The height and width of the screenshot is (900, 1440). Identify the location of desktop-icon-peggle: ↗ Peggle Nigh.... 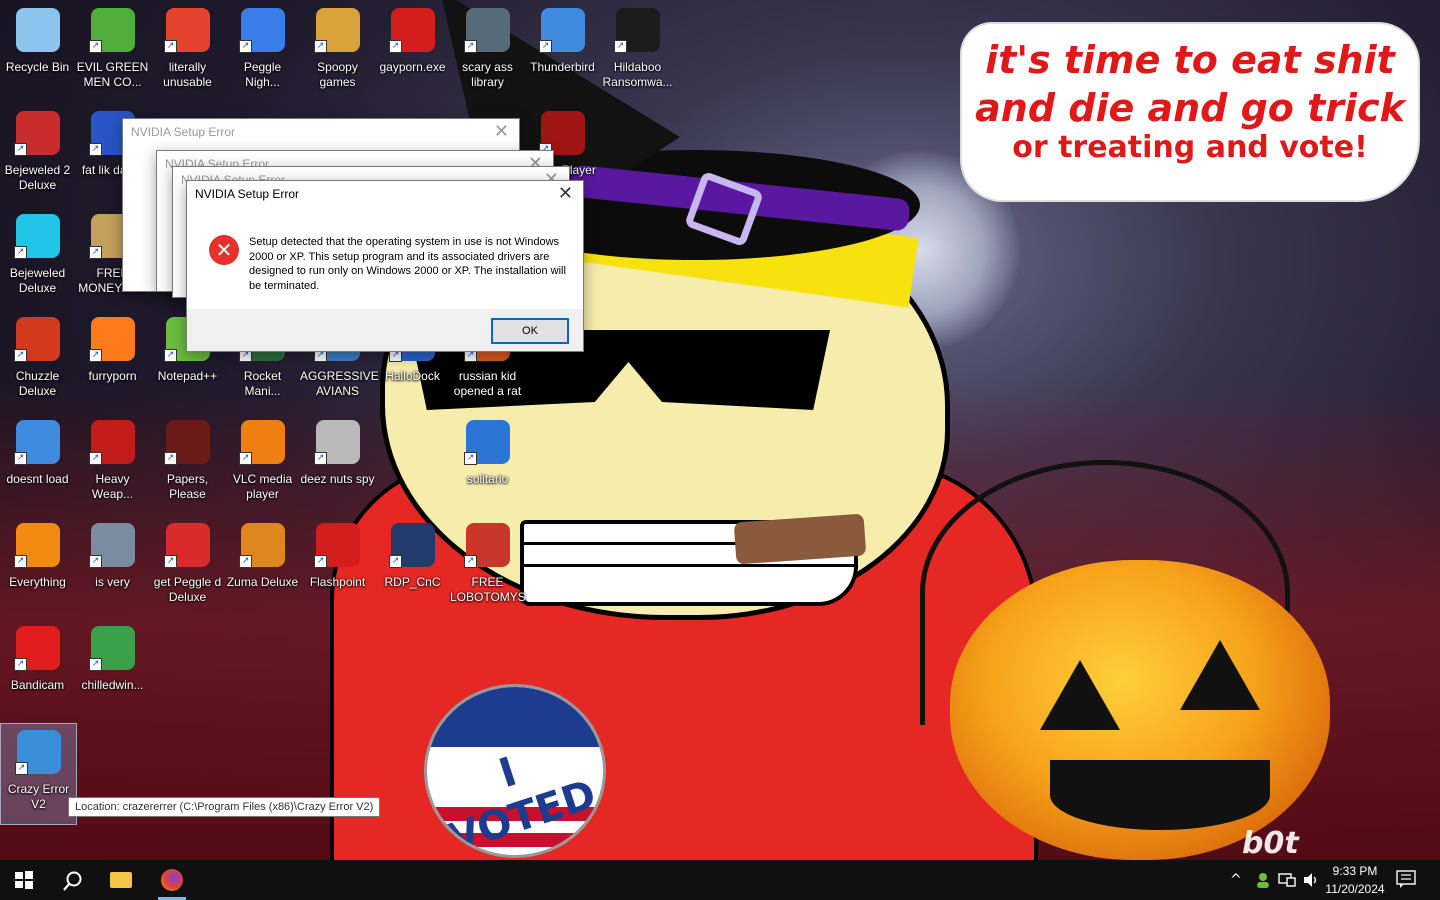
(262, 52).